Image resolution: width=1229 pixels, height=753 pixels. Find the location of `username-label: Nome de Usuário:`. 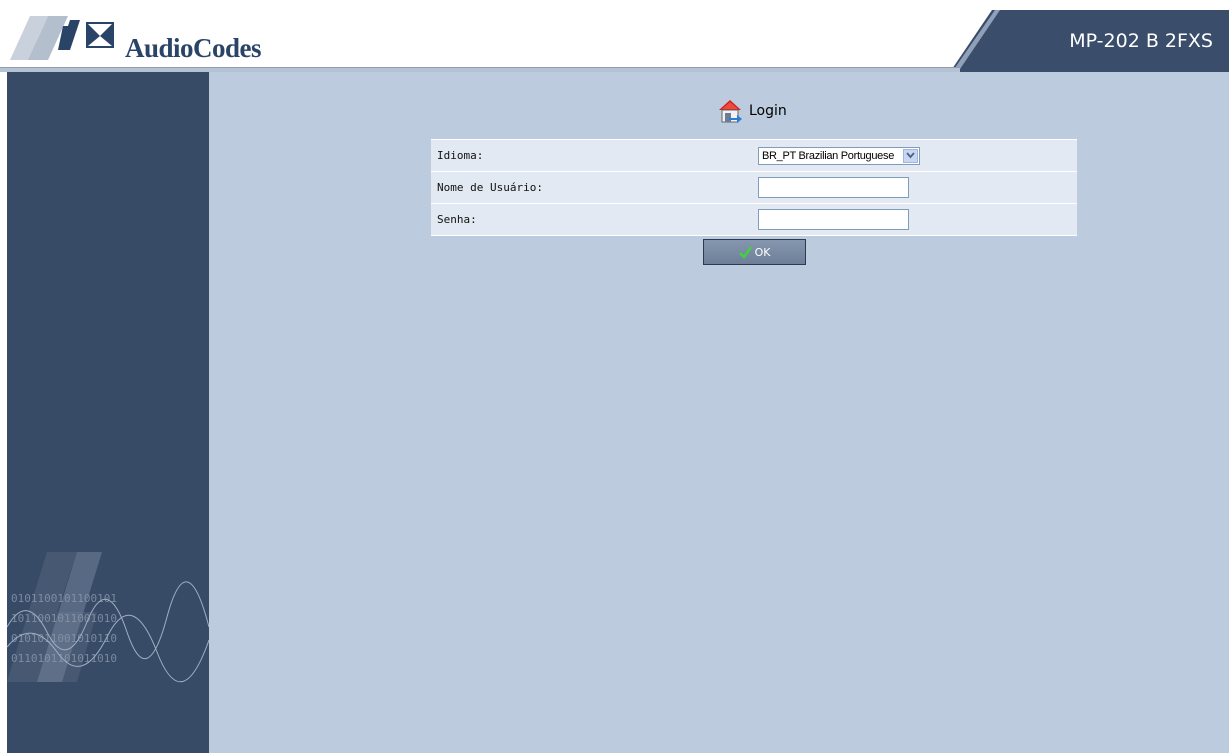

username-label: Nome de Usuário: is located at coordinates (490, 187).